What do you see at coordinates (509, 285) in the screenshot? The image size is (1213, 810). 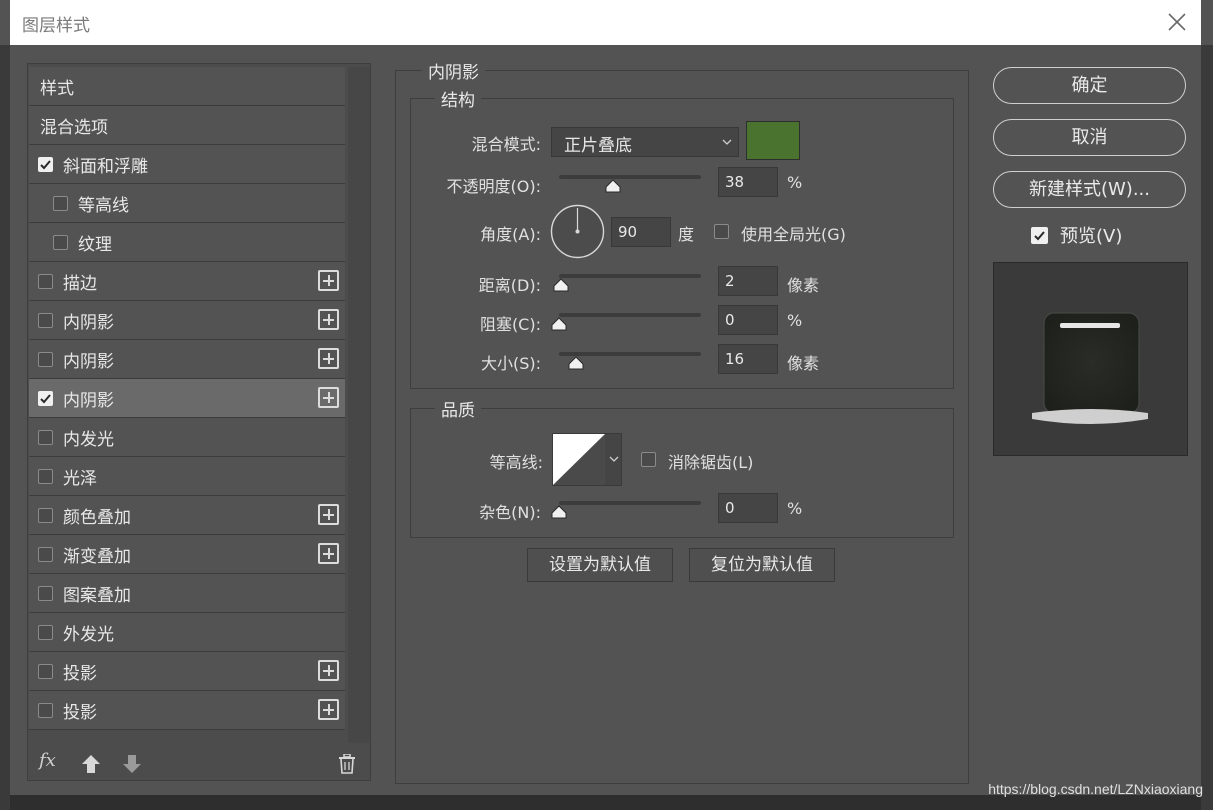 I see `distance-label: 距离(D):` at bounding box center [509, 285].